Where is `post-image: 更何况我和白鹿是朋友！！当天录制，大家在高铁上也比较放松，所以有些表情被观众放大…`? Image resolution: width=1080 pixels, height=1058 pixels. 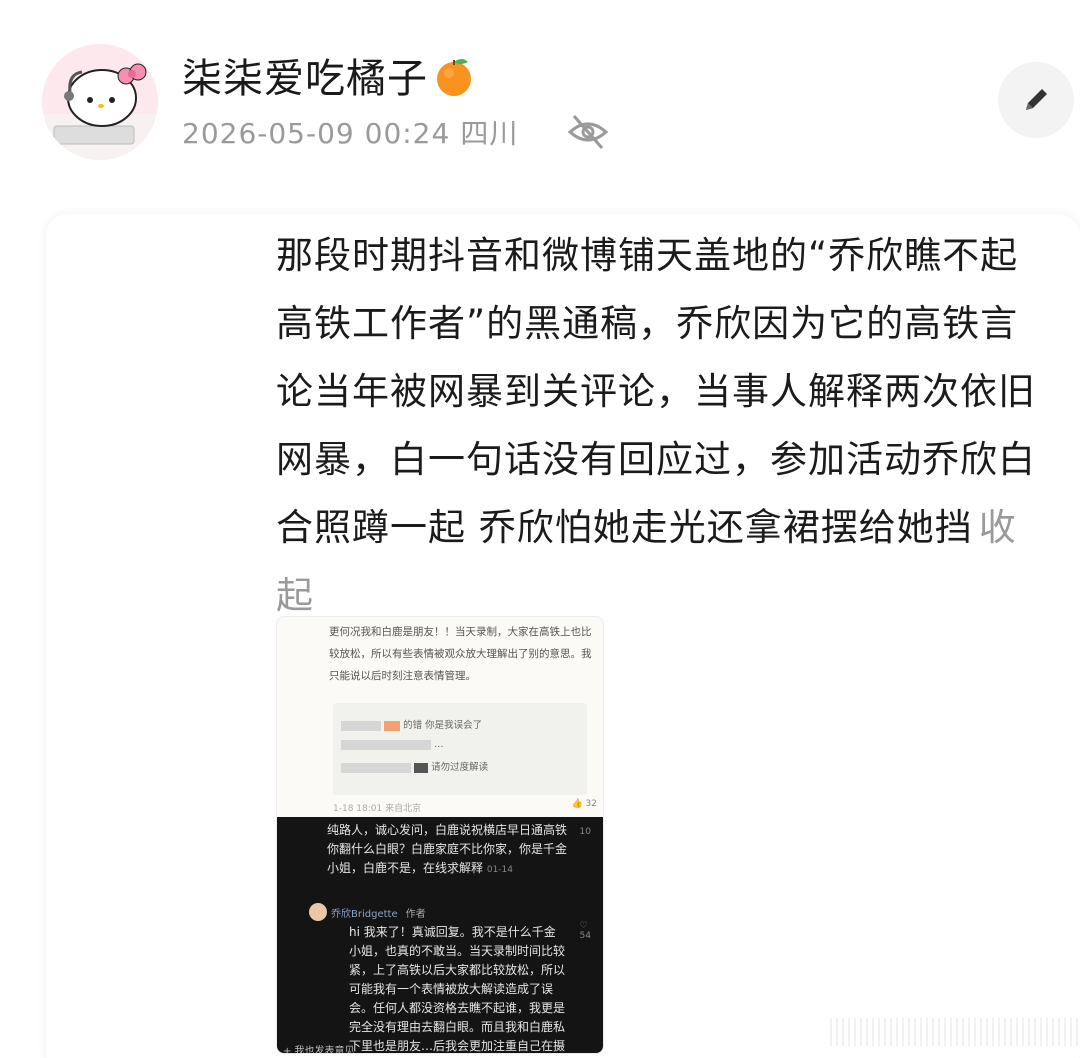
post-image: 更何况我和白鹿是朋友！！当天录制，大家在高铁上也比较放松，所以有些表情被观众放大… is located at coordinates (440, 835).